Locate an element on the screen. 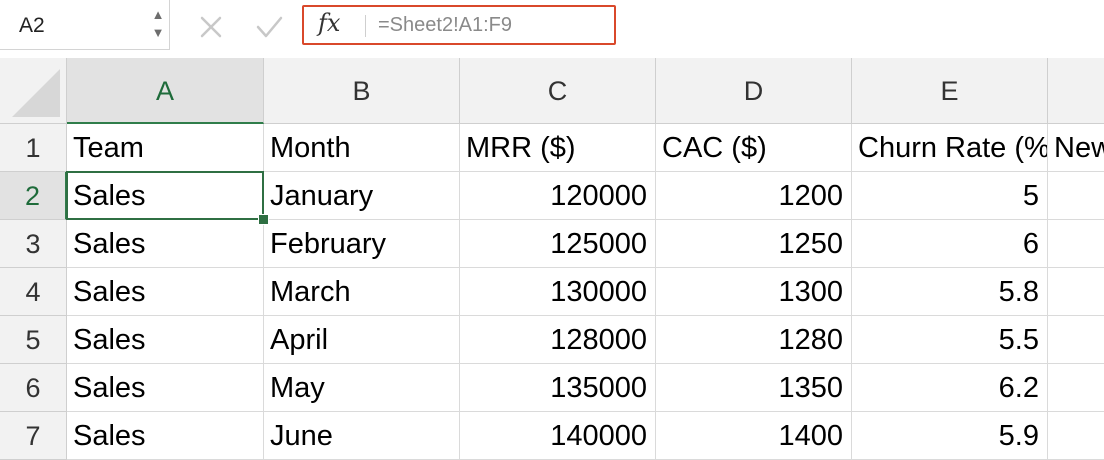  name-box-stepper: ▲ ▼ is located at coordinates (158, 26).